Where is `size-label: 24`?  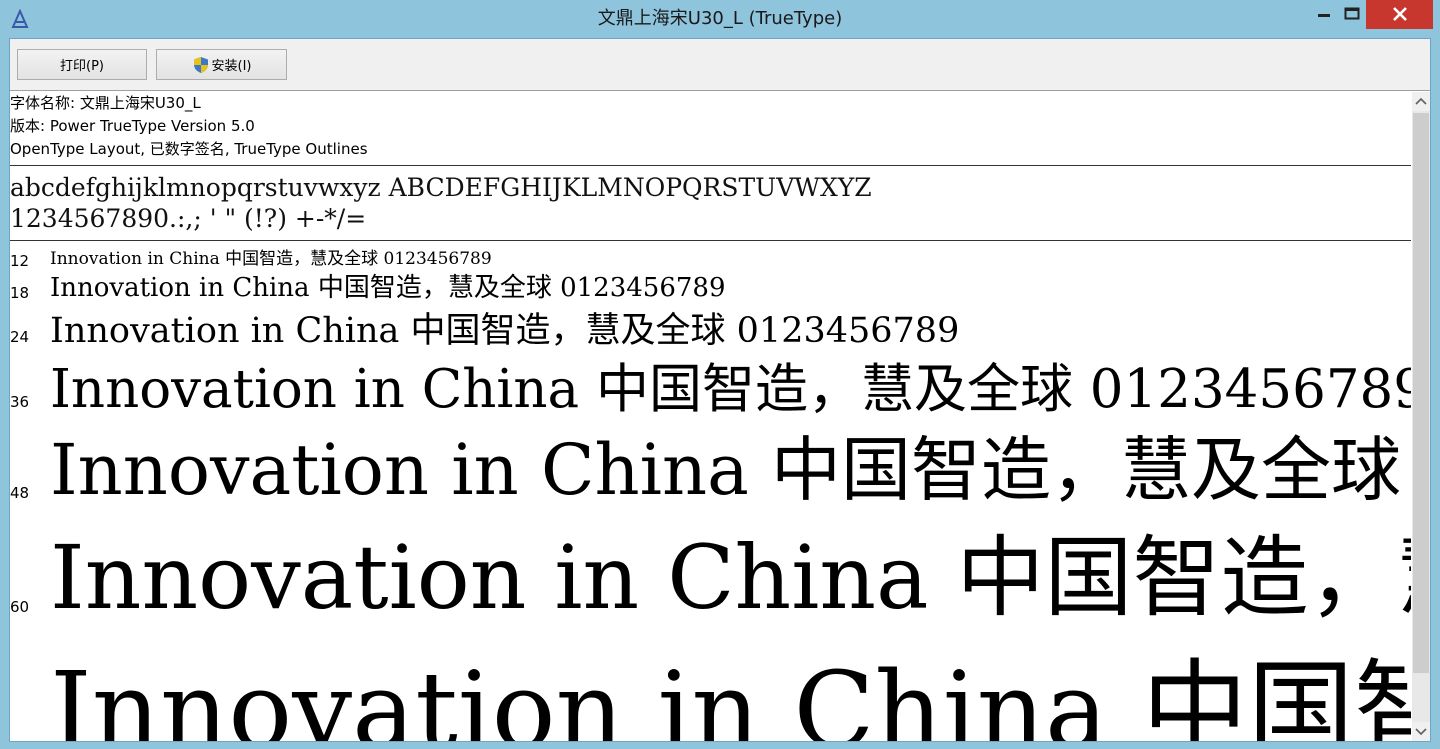 size-label: 24 is located at coordinates (20, 337).